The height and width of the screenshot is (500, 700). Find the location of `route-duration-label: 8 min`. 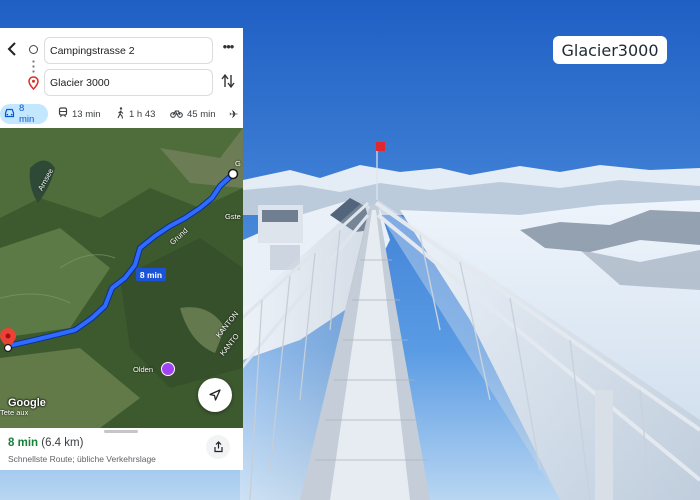

route-duration-label: 8 min is located at coordinates (151, 274).